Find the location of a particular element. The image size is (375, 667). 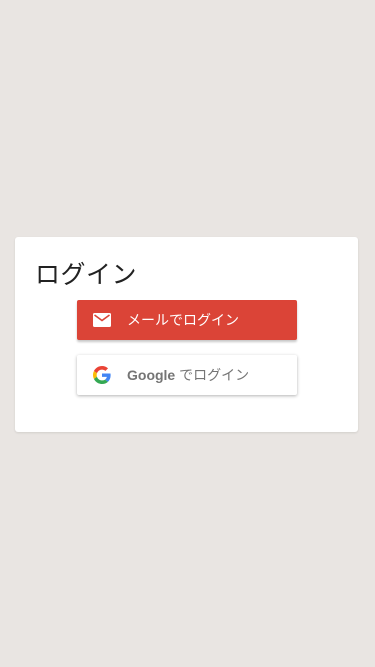

google-login-button: Google でログイン is located at coordinates (187, 375).